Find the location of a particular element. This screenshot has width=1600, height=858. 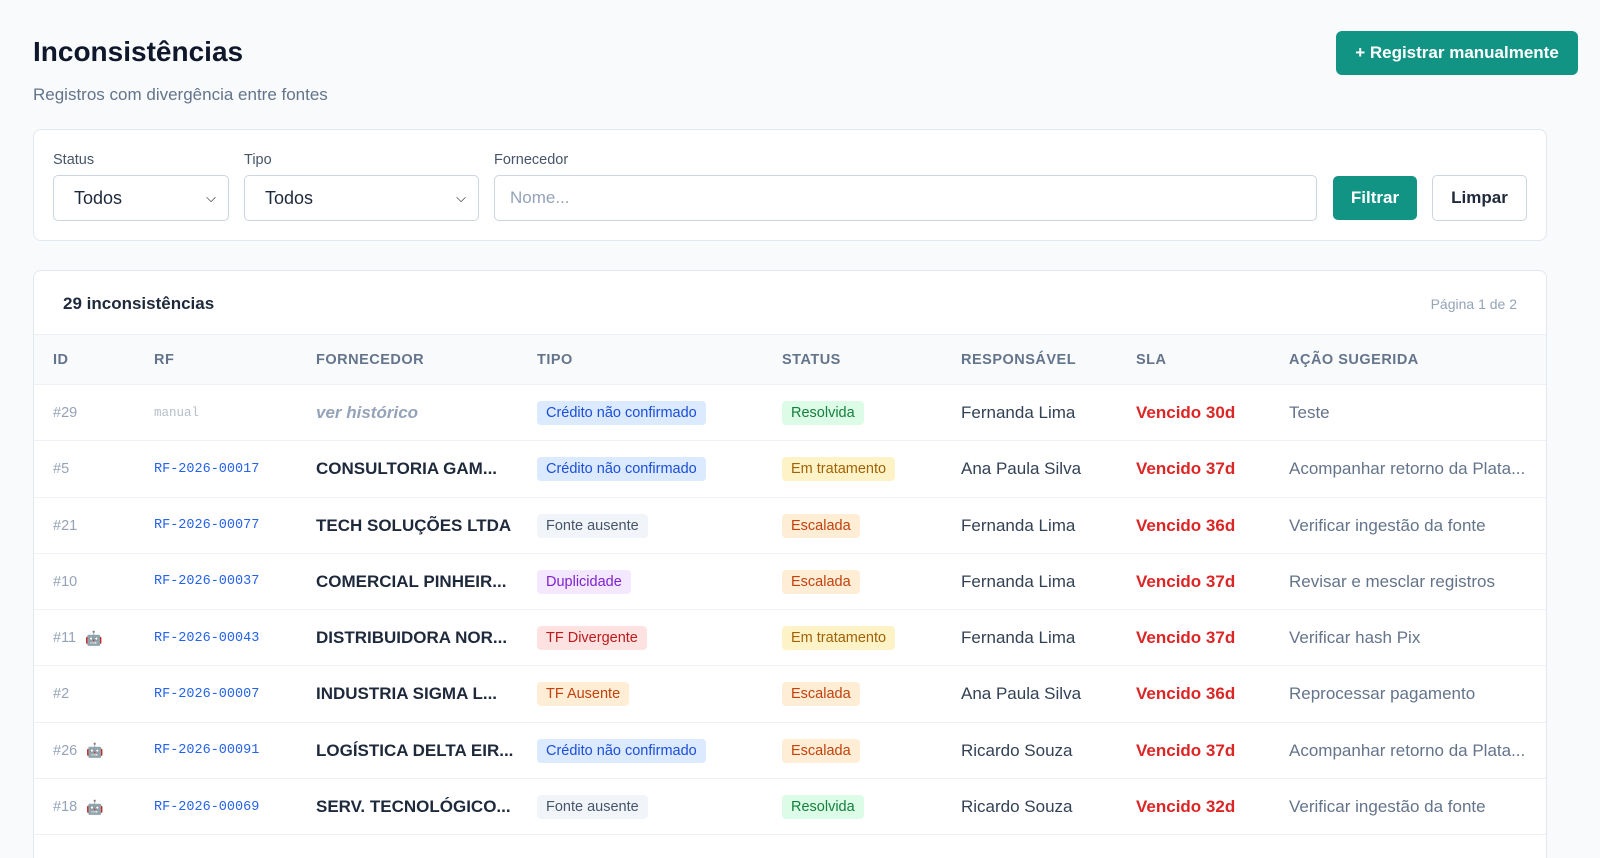

status-filter-label: Status is located at coordinates (74, 160).